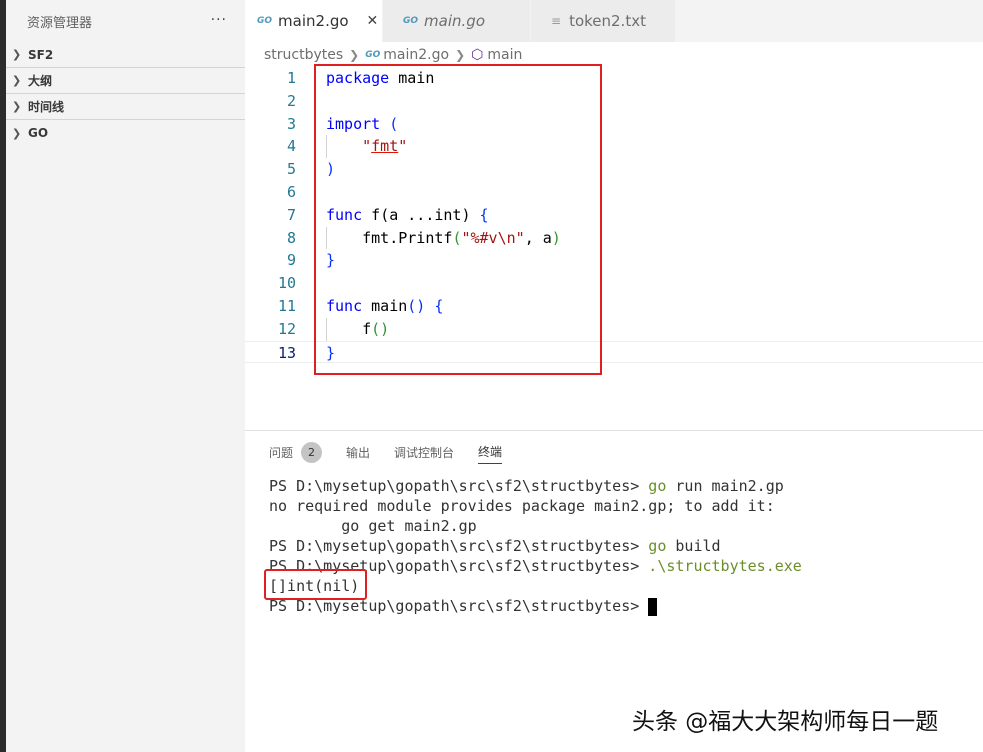 Image resolution: width=983 pixels, height=752 pixels. I want to click on section-outline: ❯ 大纲, so click(125, 81).